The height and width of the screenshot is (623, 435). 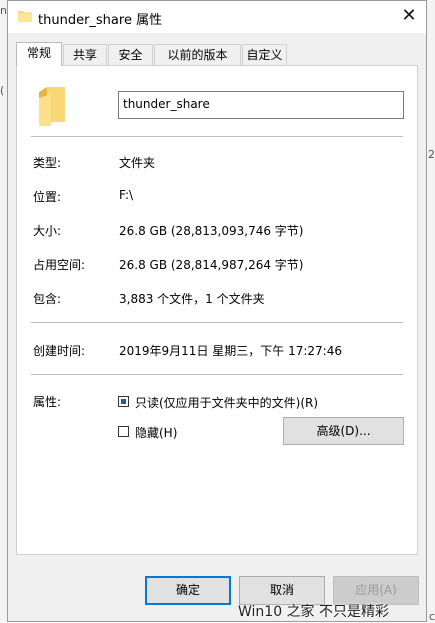 I want to click on hidden-label: 隐藏(H), so click(x=156, y=432).